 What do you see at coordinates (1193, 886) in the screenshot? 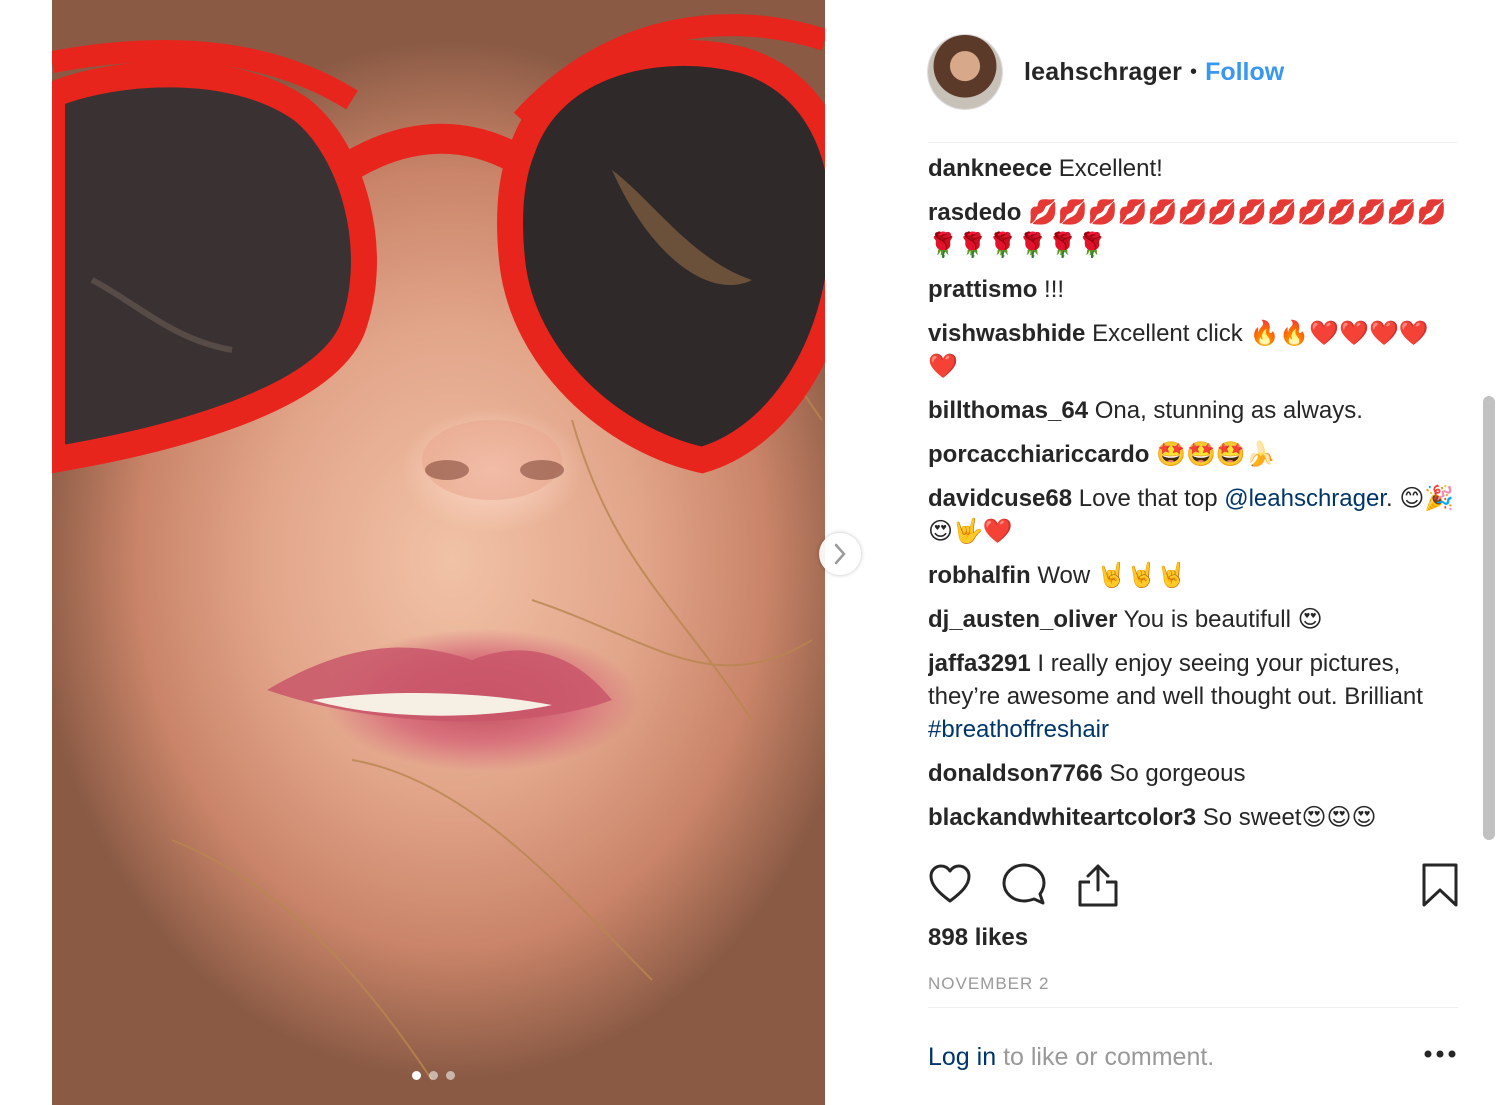
I see `post-actions` at bounding box center [1193, 886].